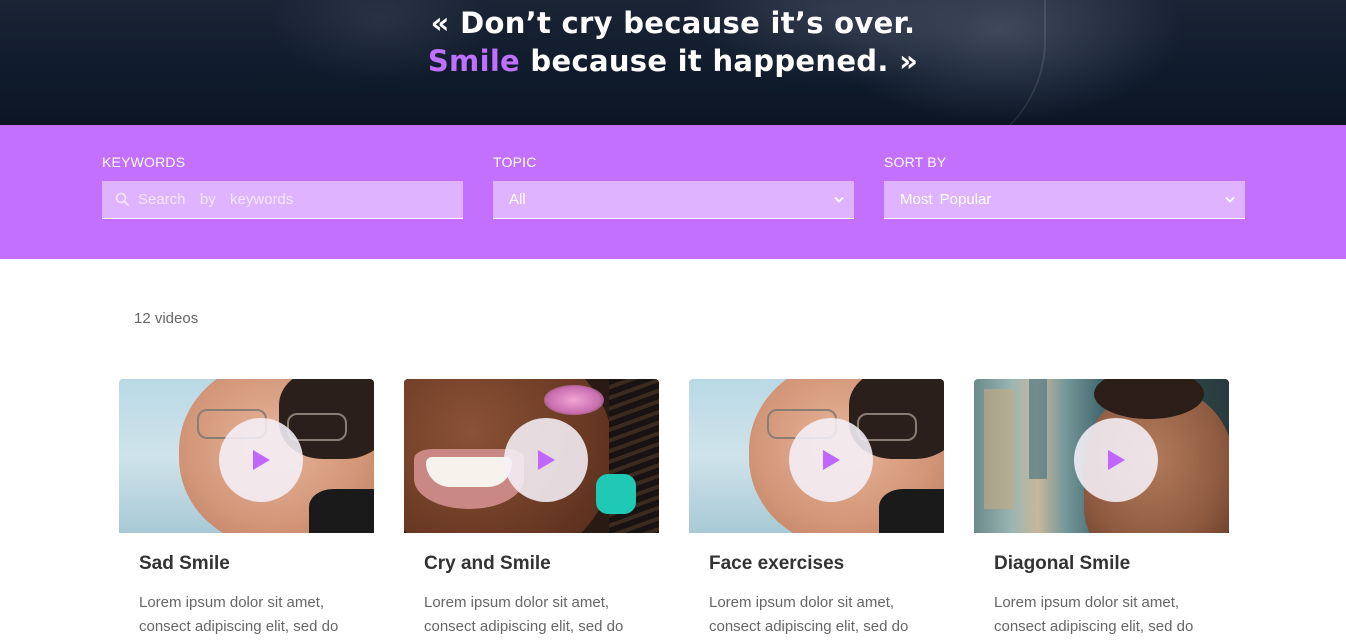 The image size is (1346, 644). I want to click on video-title: Cry and Smile, so click(487, 564).